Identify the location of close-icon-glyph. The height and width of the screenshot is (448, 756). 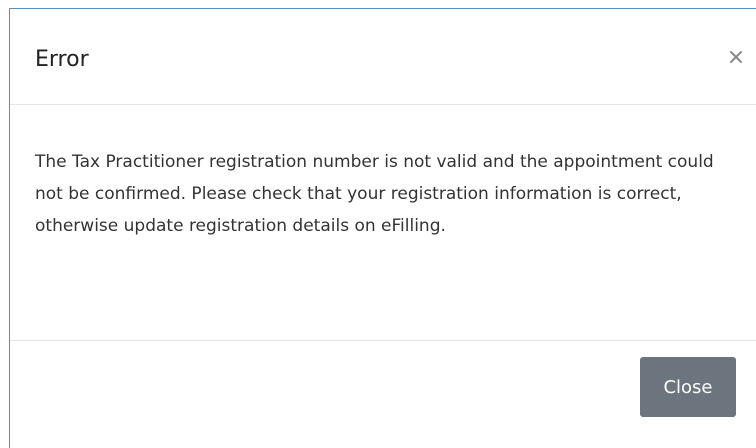
(736, 57).